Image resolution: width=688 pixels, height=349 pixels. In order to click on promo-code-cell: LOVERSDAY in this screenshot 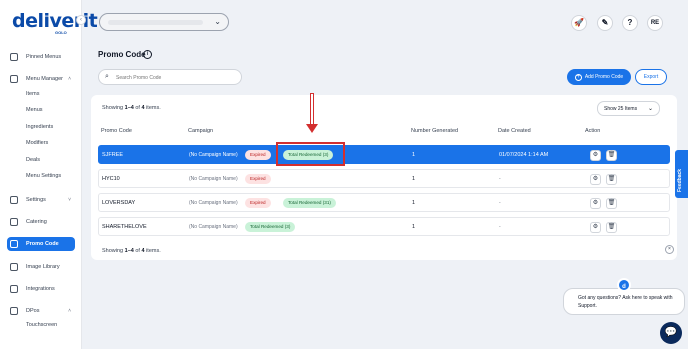, I will do `click(119, 203)`.